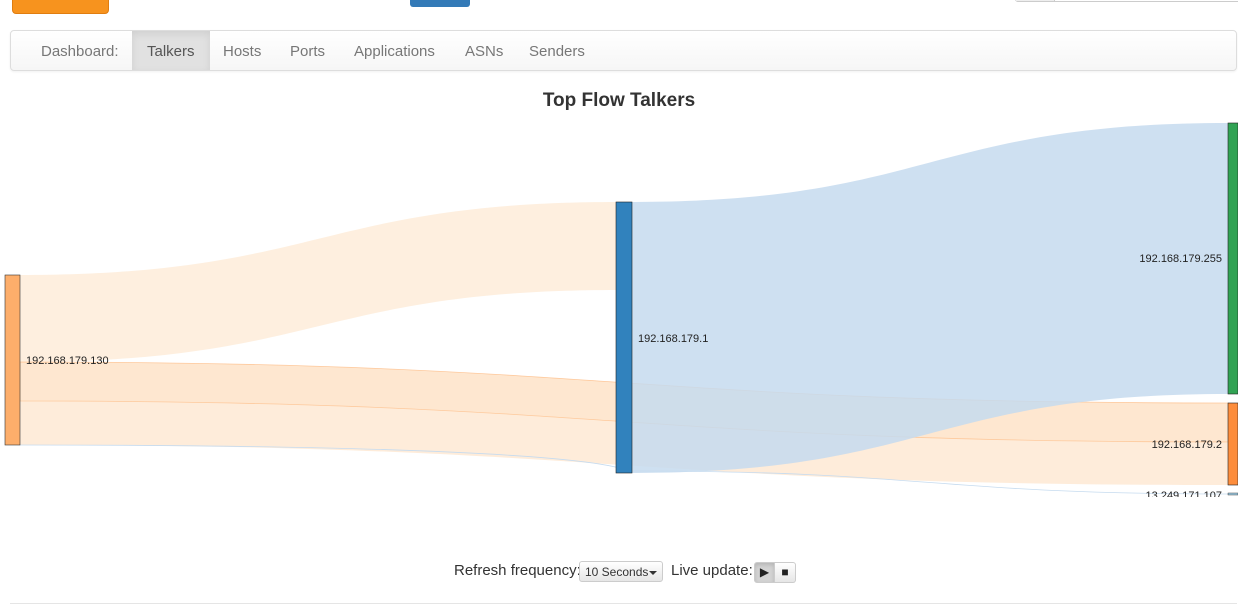 The width and height of the screenshot is (1238, 607). What do you see at coordinates (1187, 445) in the screenshot?
I see `node-label-192-168-179-2: 192.168.179.2` at bounding box center [1187, 445].